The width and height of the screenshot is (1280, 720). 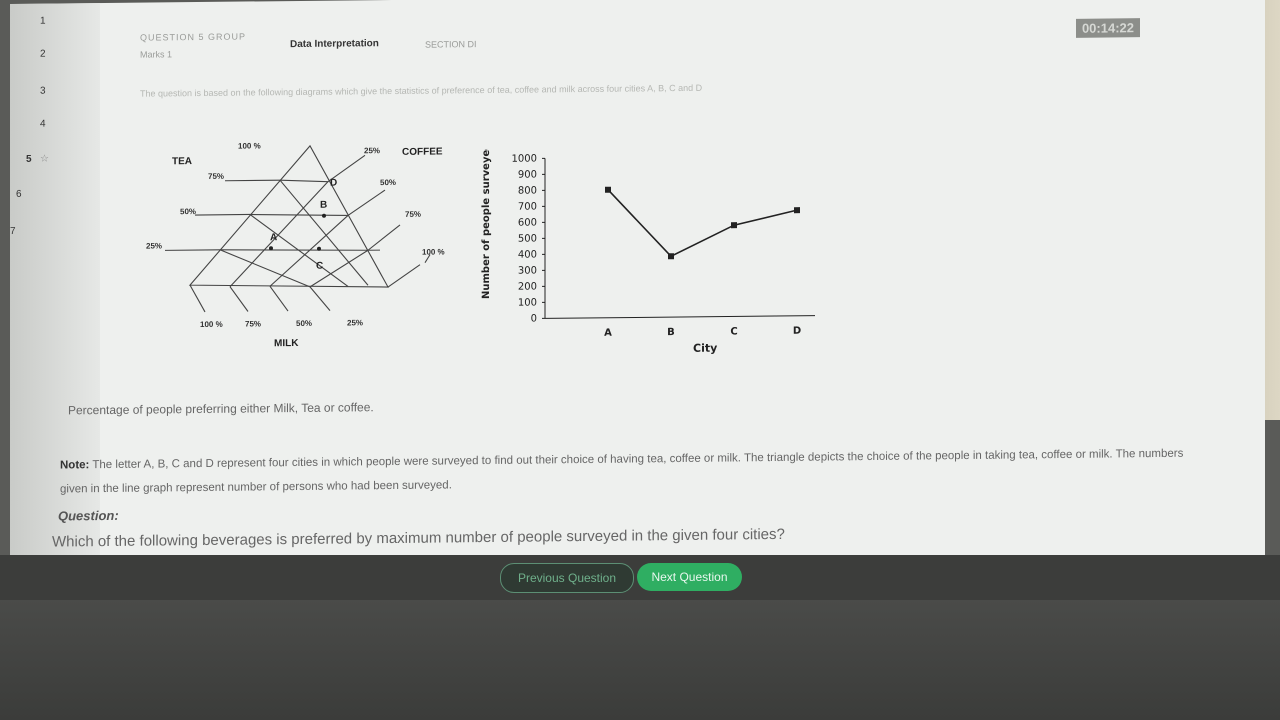 I want to click on milk-tick-50: 50%, so click(x=304, y=323).